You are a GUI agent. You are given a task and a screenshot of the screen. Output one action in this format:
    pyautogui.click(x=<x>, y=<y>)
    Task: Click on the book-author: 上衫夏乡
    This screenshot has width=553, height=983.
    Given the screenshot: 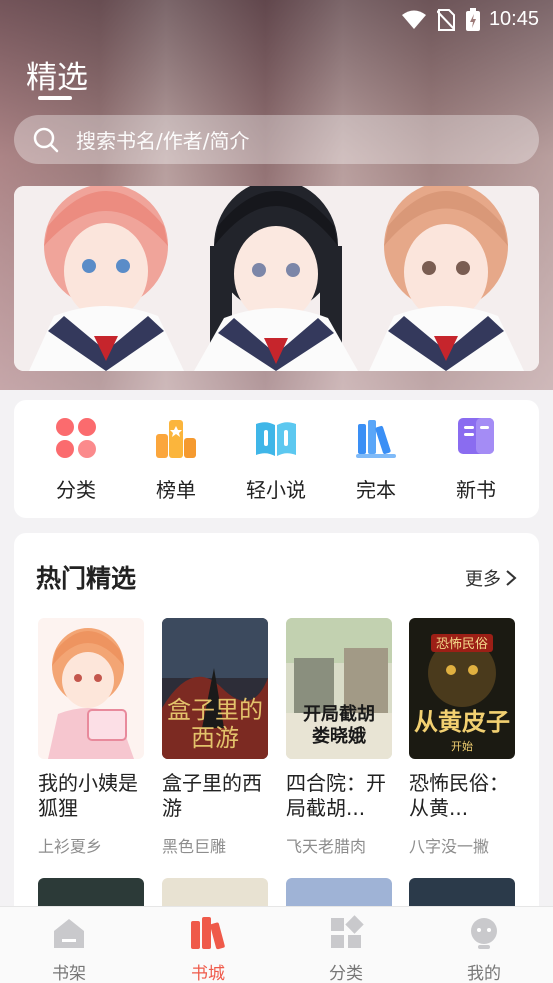 What is the action you would take?
    pyautogui.click(x=70, y=846)
    